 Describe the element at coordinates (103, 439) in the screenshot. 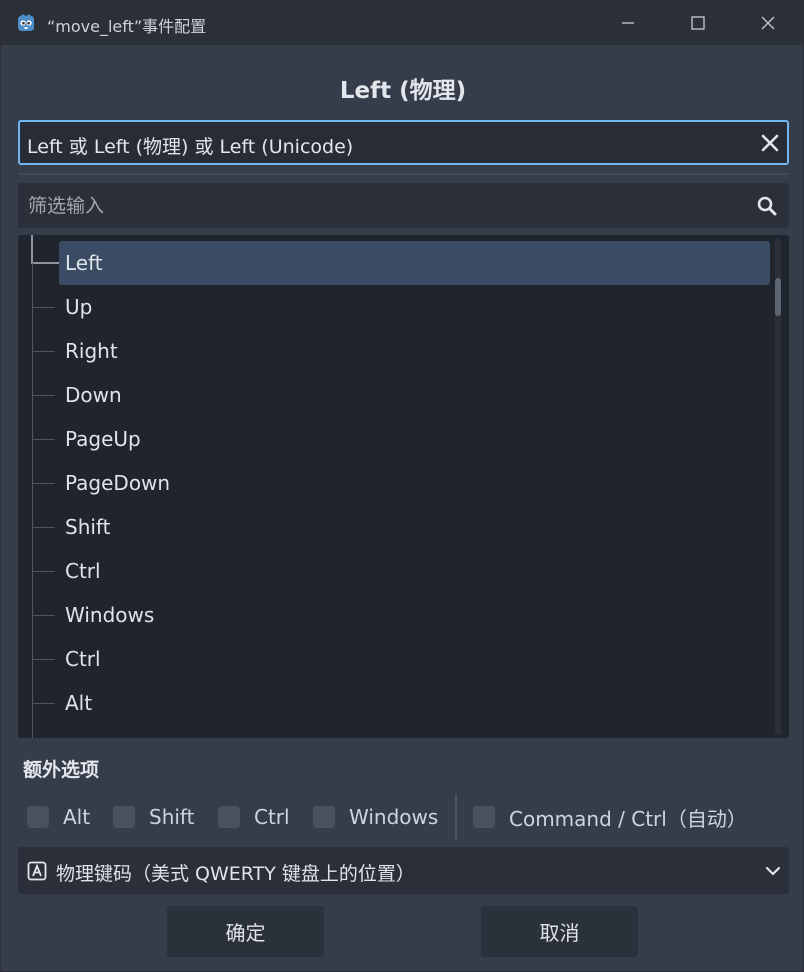

I see `tree-item-label: PageUp` at that location.